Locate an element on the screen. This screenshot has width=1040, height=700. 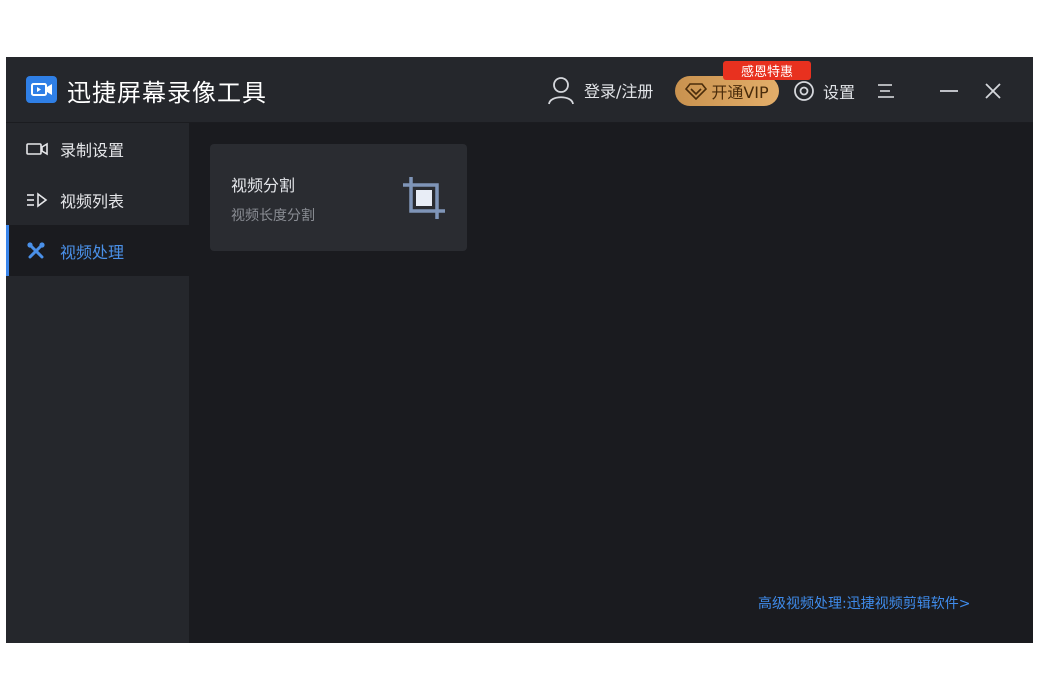
minimize-button is located at coordinates (949, 91).